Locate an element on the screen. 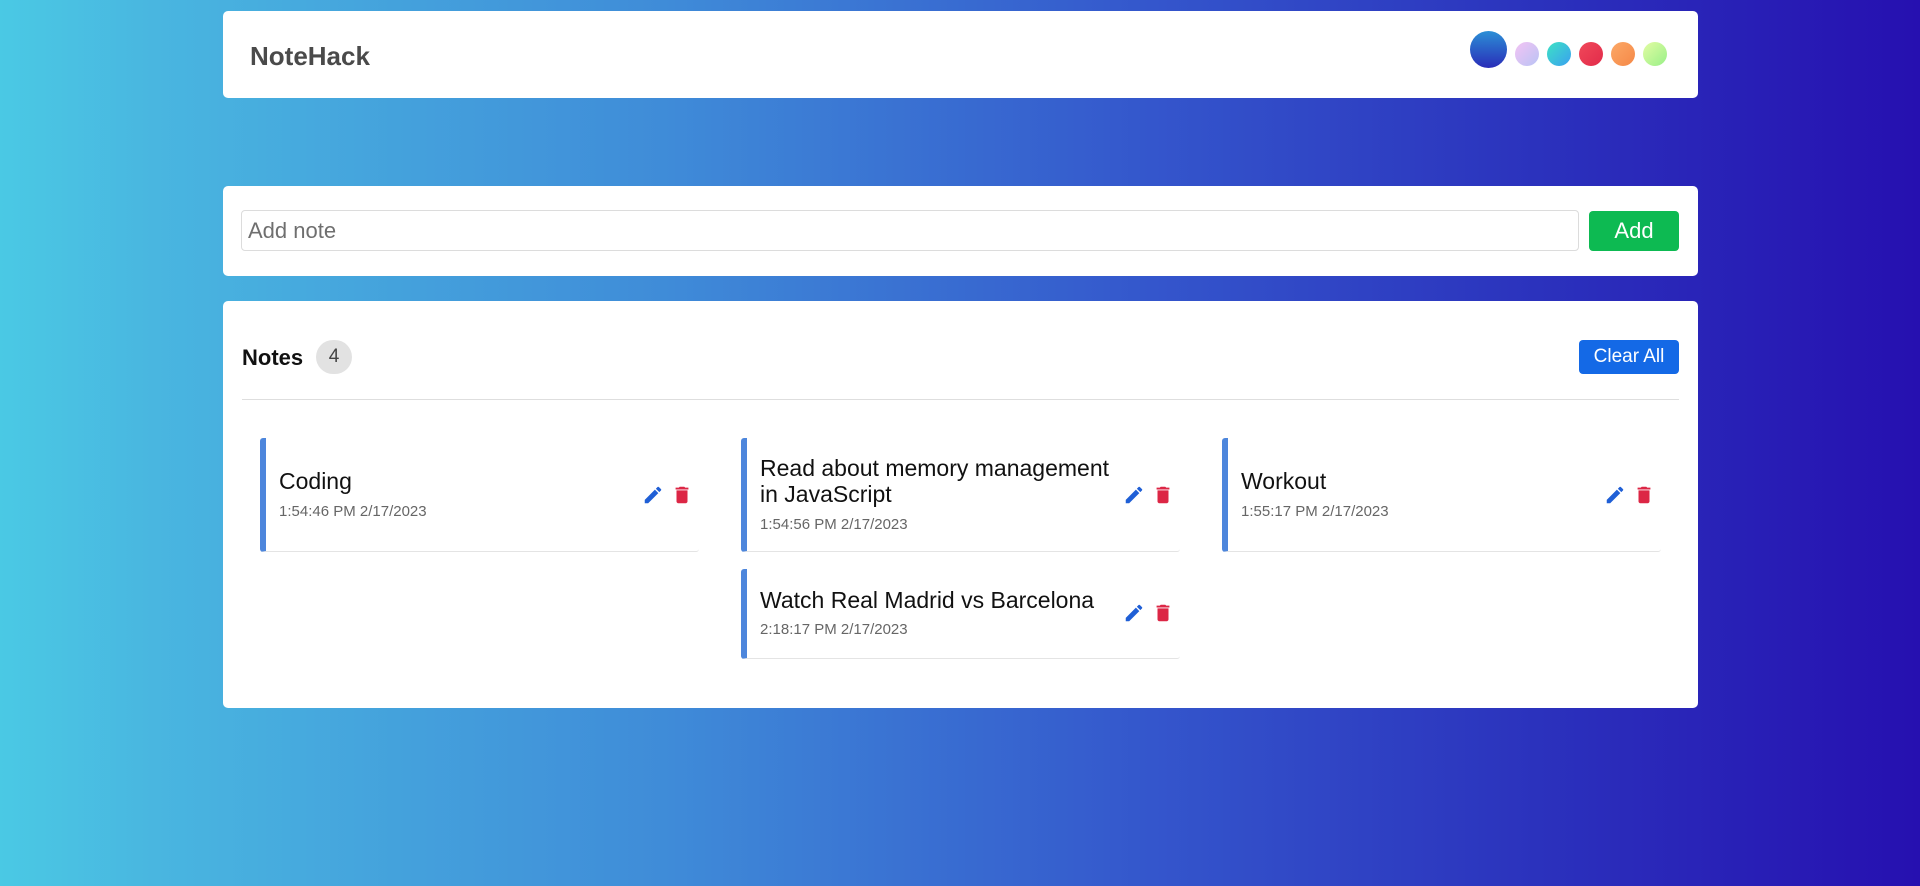  theme-swatch-aqua is located at coordinates (1559, 54).